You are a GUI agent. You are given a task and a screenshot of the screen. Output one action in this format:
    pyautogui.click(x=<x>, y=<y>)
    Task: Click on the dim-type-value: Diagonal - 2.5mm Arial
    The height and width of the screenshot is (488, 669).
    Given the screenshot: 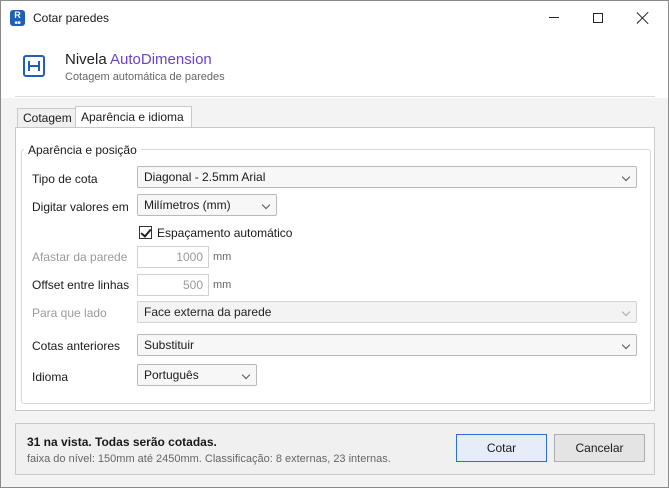 What is the action you would take?
    pyautogui.click(x=205, y=177)
    